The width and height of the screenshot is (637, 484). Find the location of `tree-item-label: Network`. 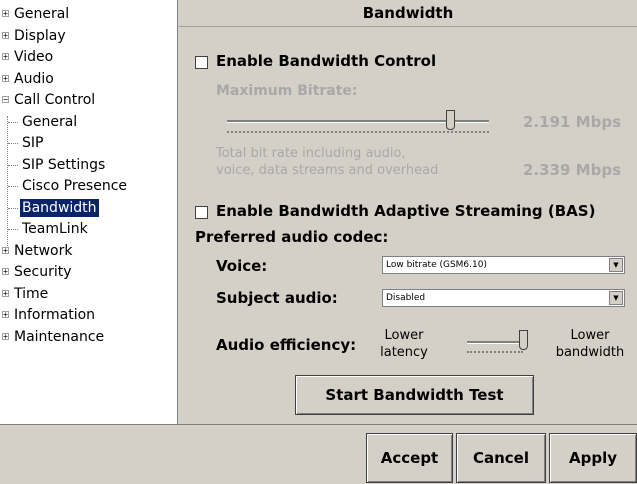

tree-item-label: Network is located at coordinates (43, 250).